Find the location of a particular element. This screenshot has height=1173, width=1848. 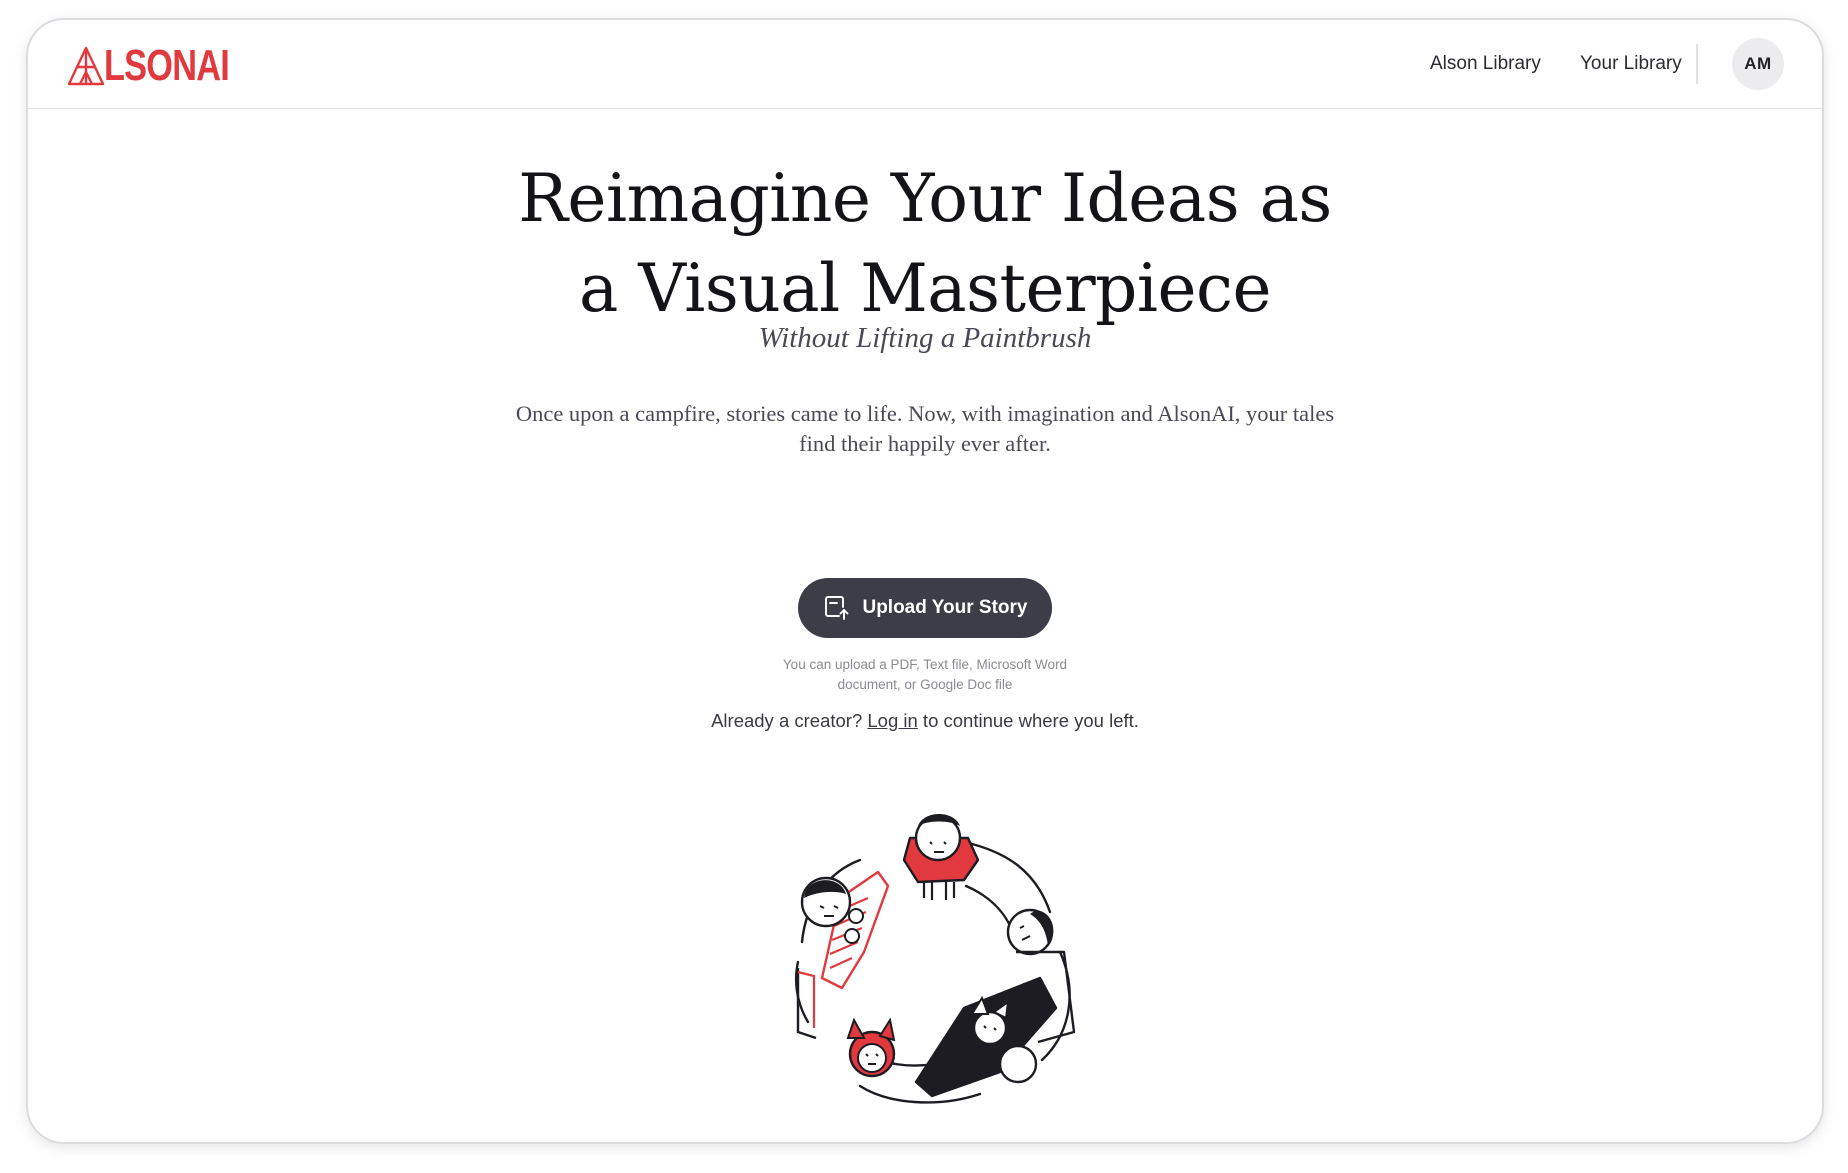

upload-story-button: Upload Your Story is located at coordinates (925, 608).